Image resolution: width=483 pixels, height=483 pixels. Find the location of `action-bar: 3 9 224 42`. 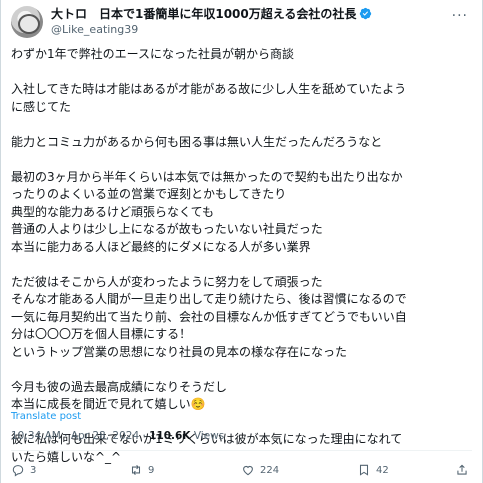

action-bar: 3 9 224 42 is located at coordinates (242, 470).